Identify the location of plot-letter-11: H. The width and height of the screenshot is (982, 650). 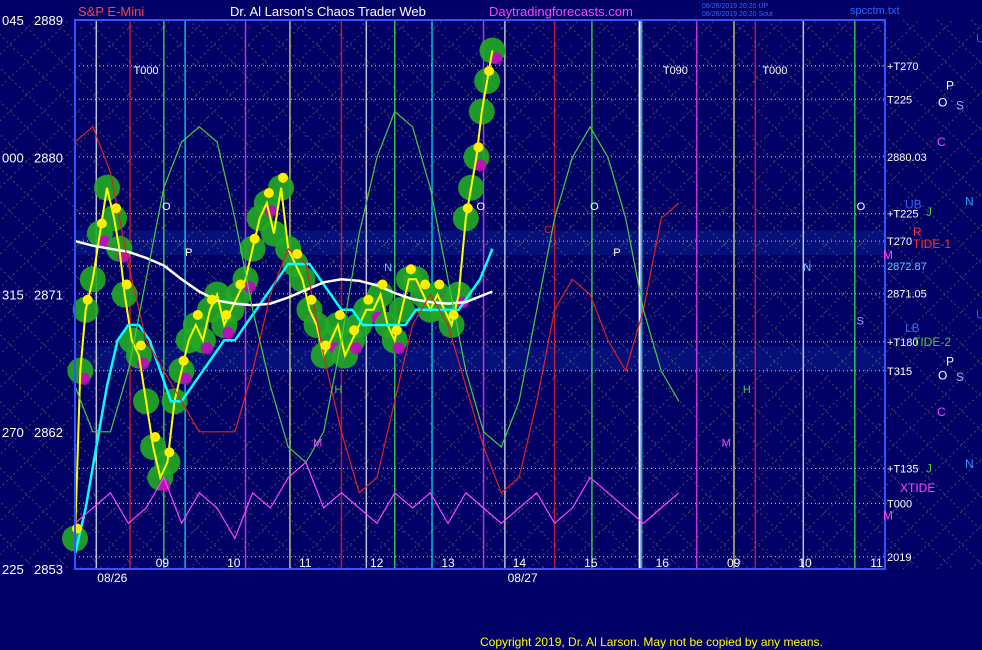
(747, 390).